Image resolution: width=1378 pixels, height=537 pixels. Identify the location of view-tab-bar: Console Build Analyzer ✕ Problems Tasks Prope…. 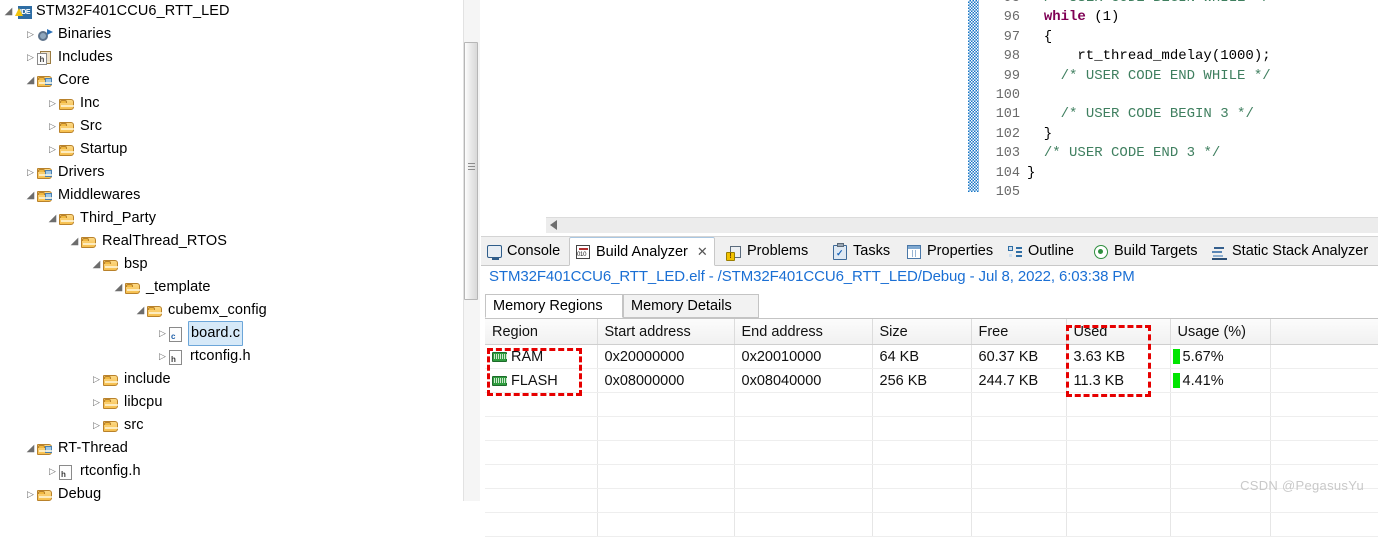
(929, 251).